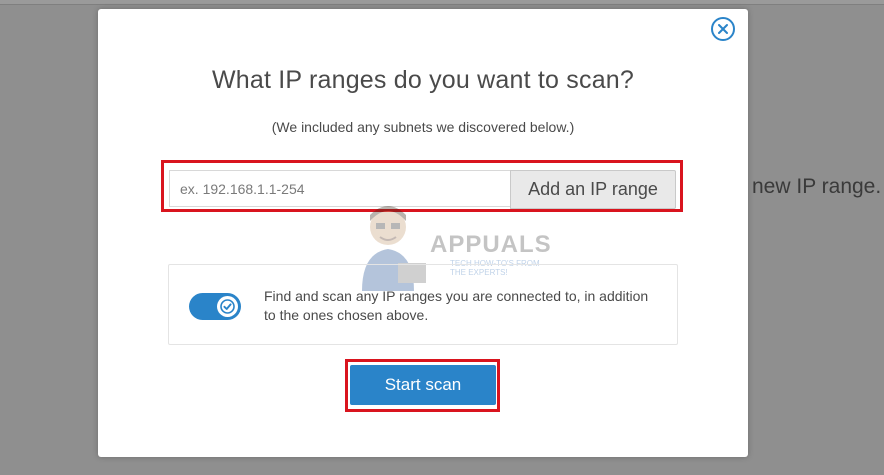  I want to click on modal-title: What IP ranges do you want to scan?, so click(423, 80).